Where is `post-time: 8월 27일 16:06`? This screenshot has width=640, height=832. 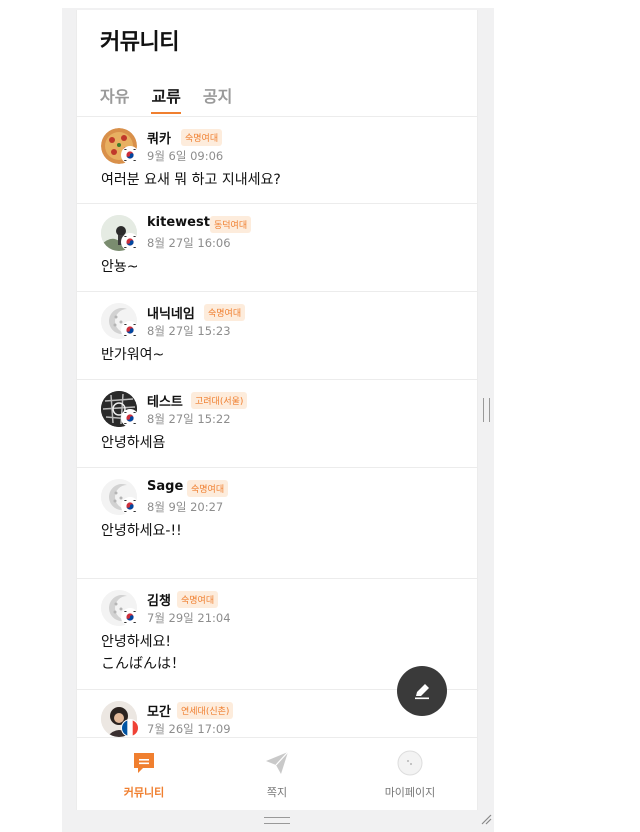
post-time: 8월 27일 16:06 is located at coordinates (189, 243).